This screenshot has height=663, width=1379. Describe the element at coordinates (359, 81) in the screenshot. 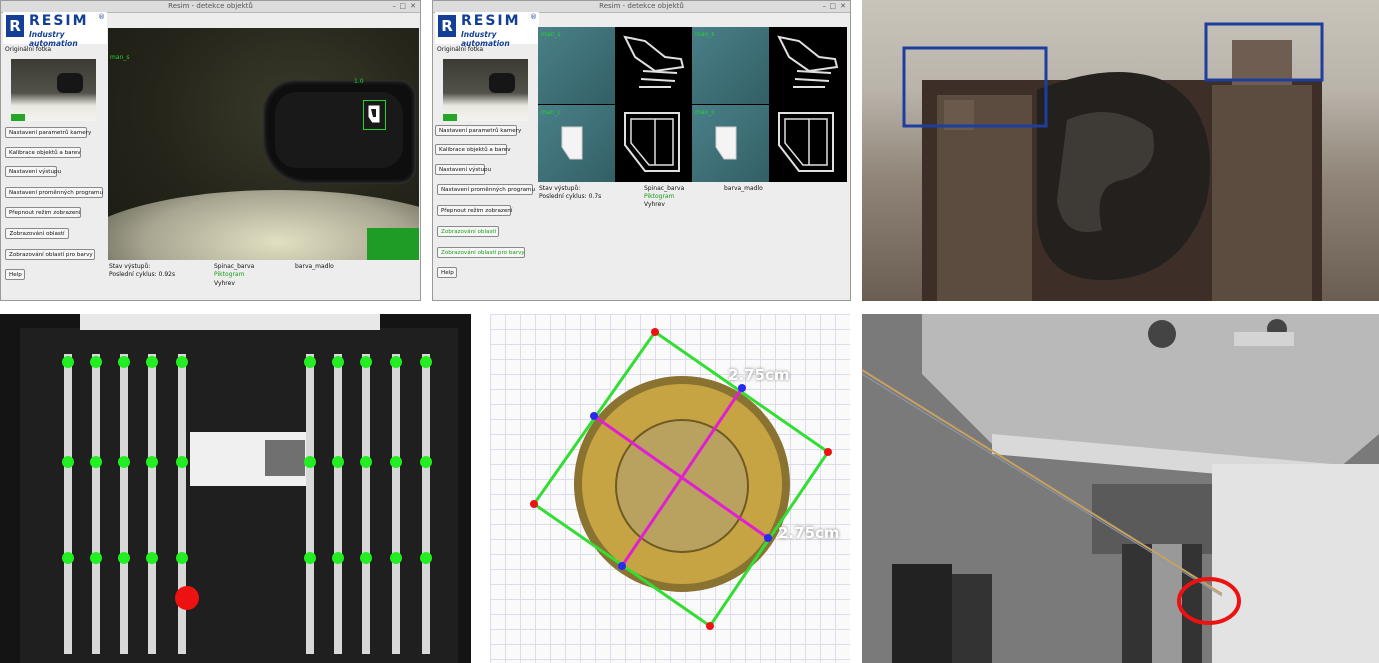

I see `detection-score: 1.0` at that location.